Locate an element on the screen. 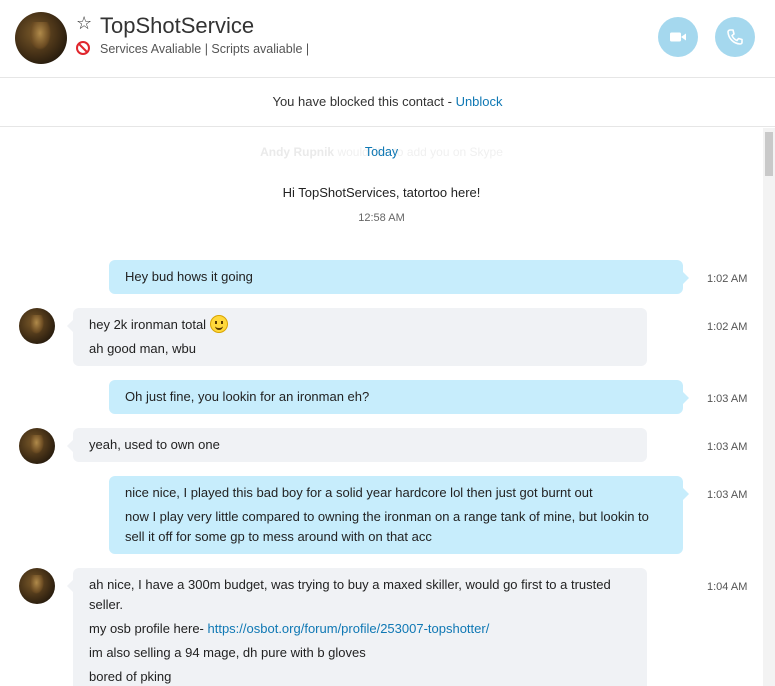 This screenshot has height=686, width=775. system-message: Hi TopShotServices, tatortoo here! is located at coordinates (381, 192).